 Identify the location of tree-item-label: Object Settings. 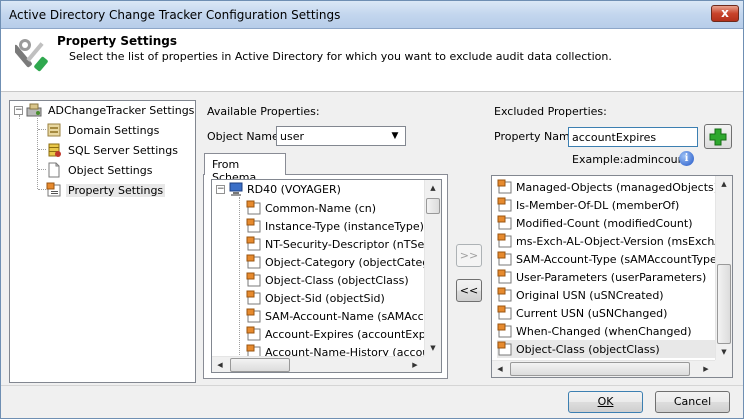
(110, 170).